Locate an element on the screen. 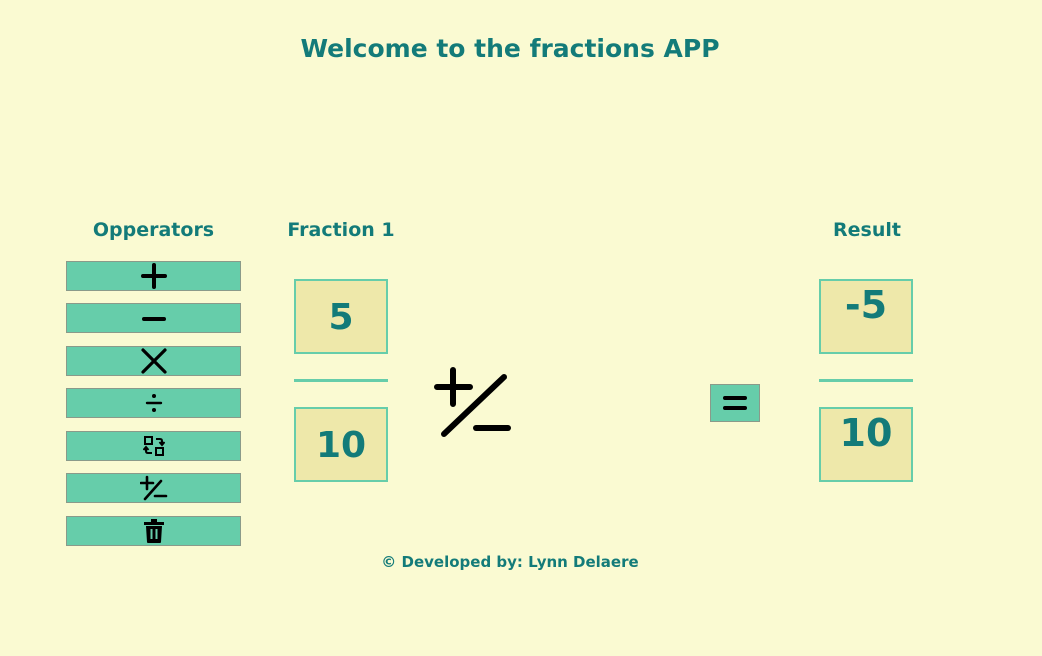 The height and width of the screenshot is (656, 1042). plus-minus-button is located at coordinates (153, 488).